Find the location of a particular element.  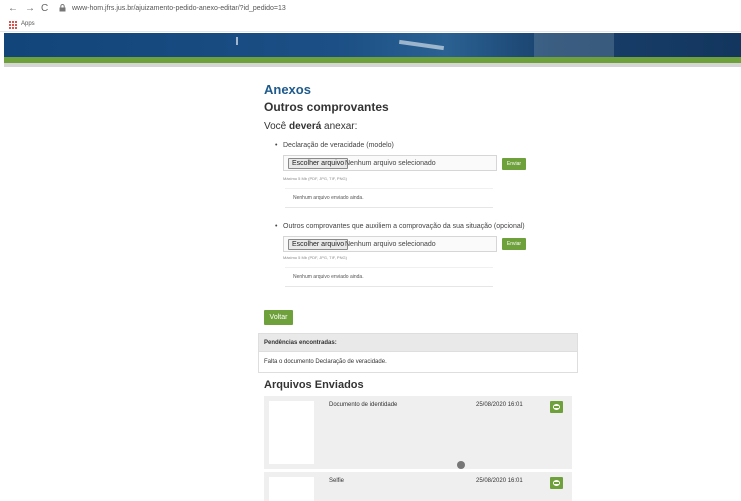

instruction-text: Você deverá anexar: is located at coordinates (311, 126).